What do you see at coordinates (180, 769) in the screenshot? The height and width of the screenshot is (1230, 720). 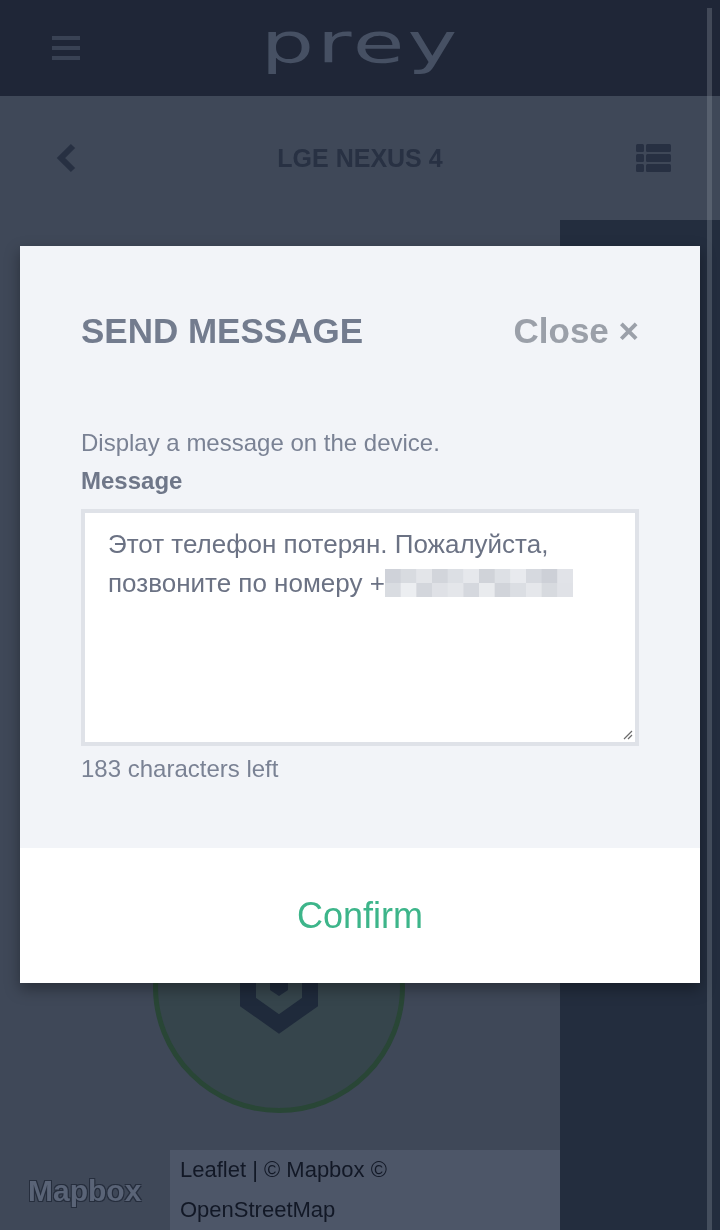 I see `characters-left-counter: 183 characters left` at bounding box center [180, 769].